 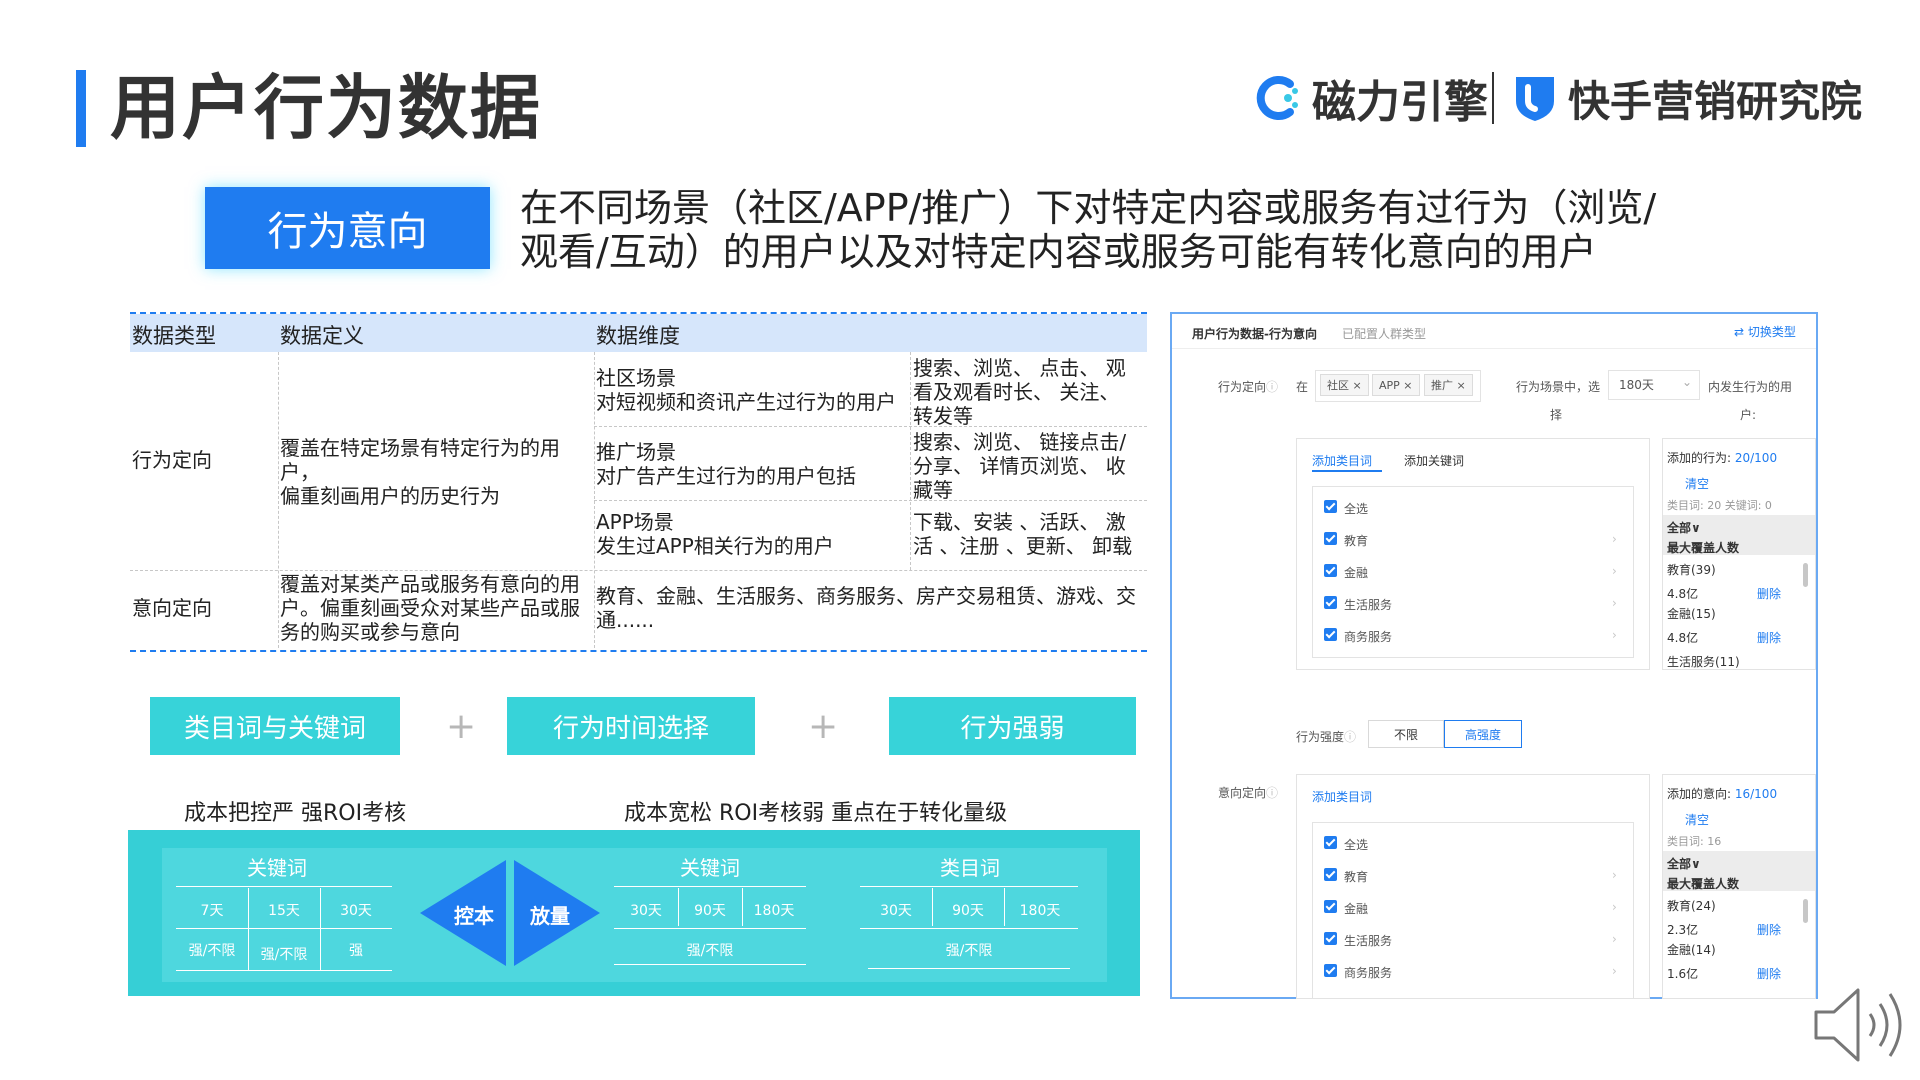 I want to click on shot-header-title: 用户行为数据-行为意向, so click(x=1254, y=334).